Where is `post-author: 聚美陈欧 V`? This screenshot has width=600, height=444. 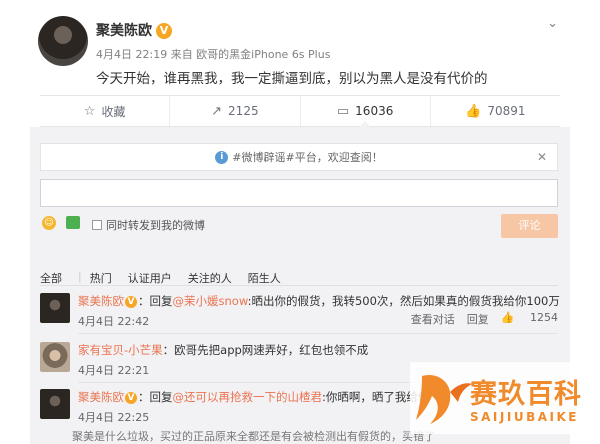 post-author: 聚美陈欧 V is located at coordinates (134, 30).